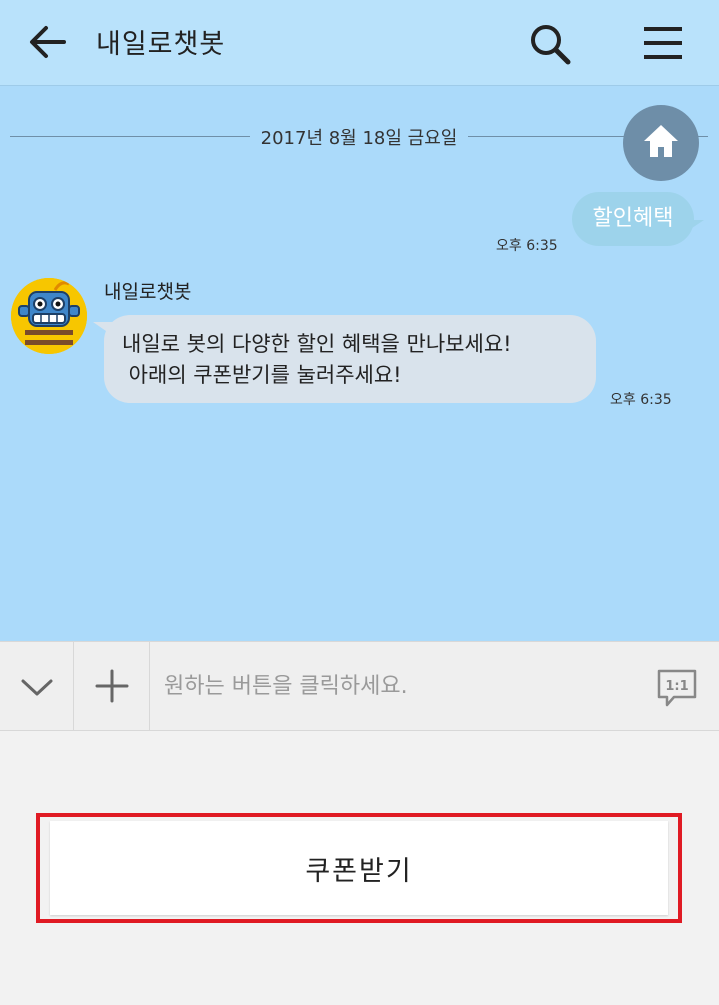 This screenshot has height=1005, width=719. Describe the element at coordinates (130, 136) in the screenshot. I see `date-divider-line` at that location.